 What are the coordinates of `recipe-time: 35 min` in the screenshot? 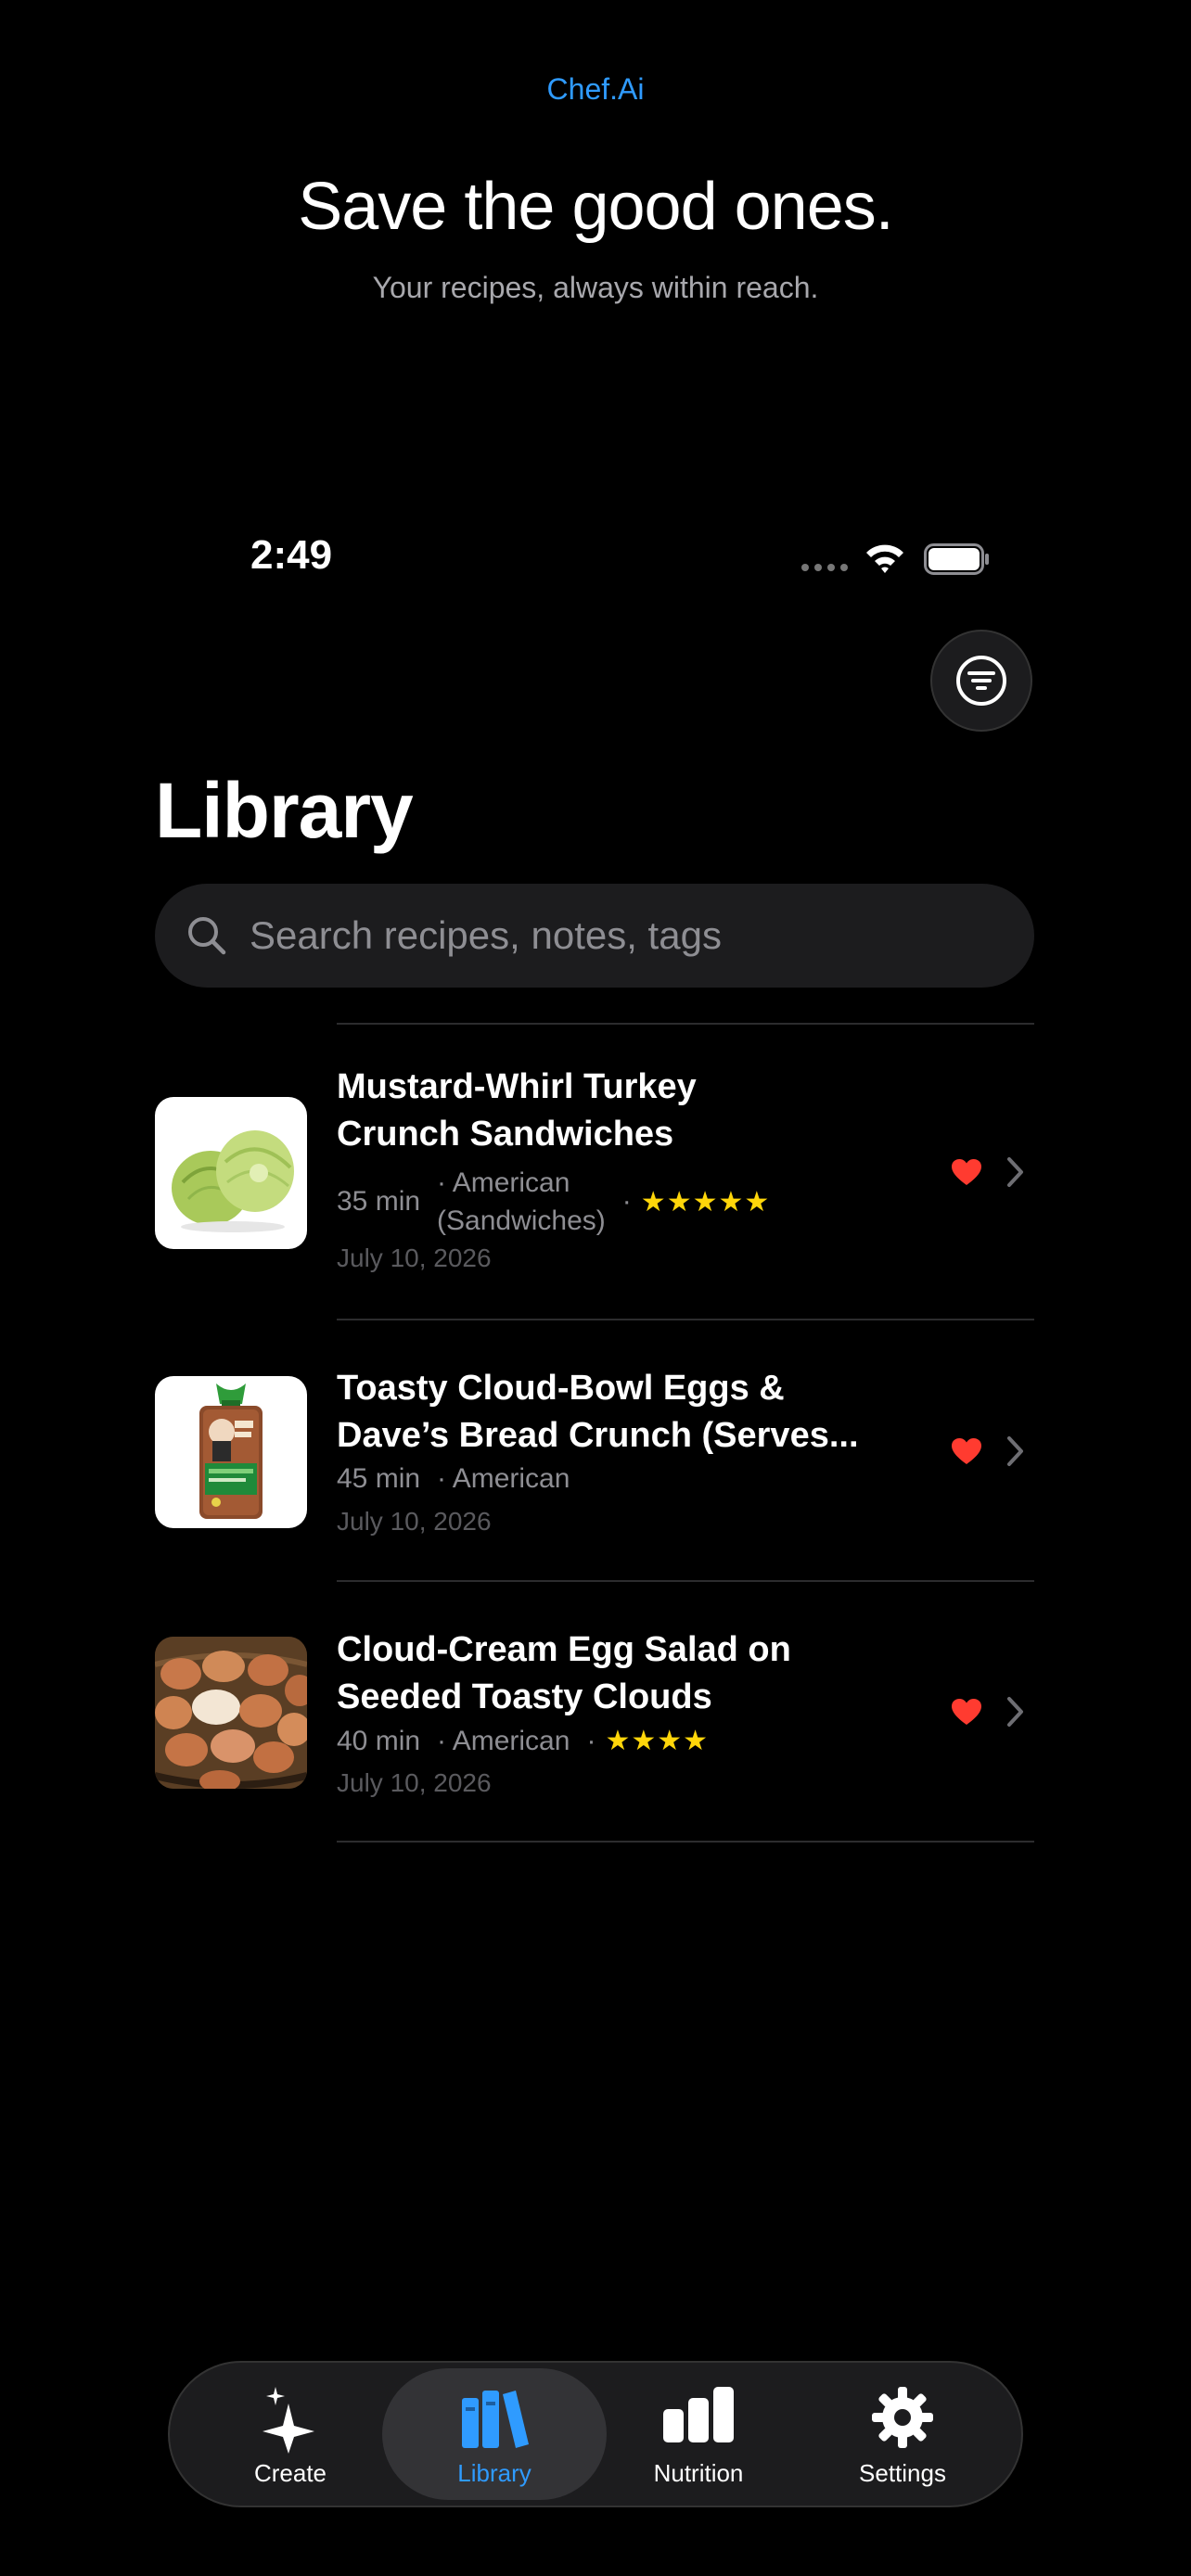 It's located at (379, 1202).